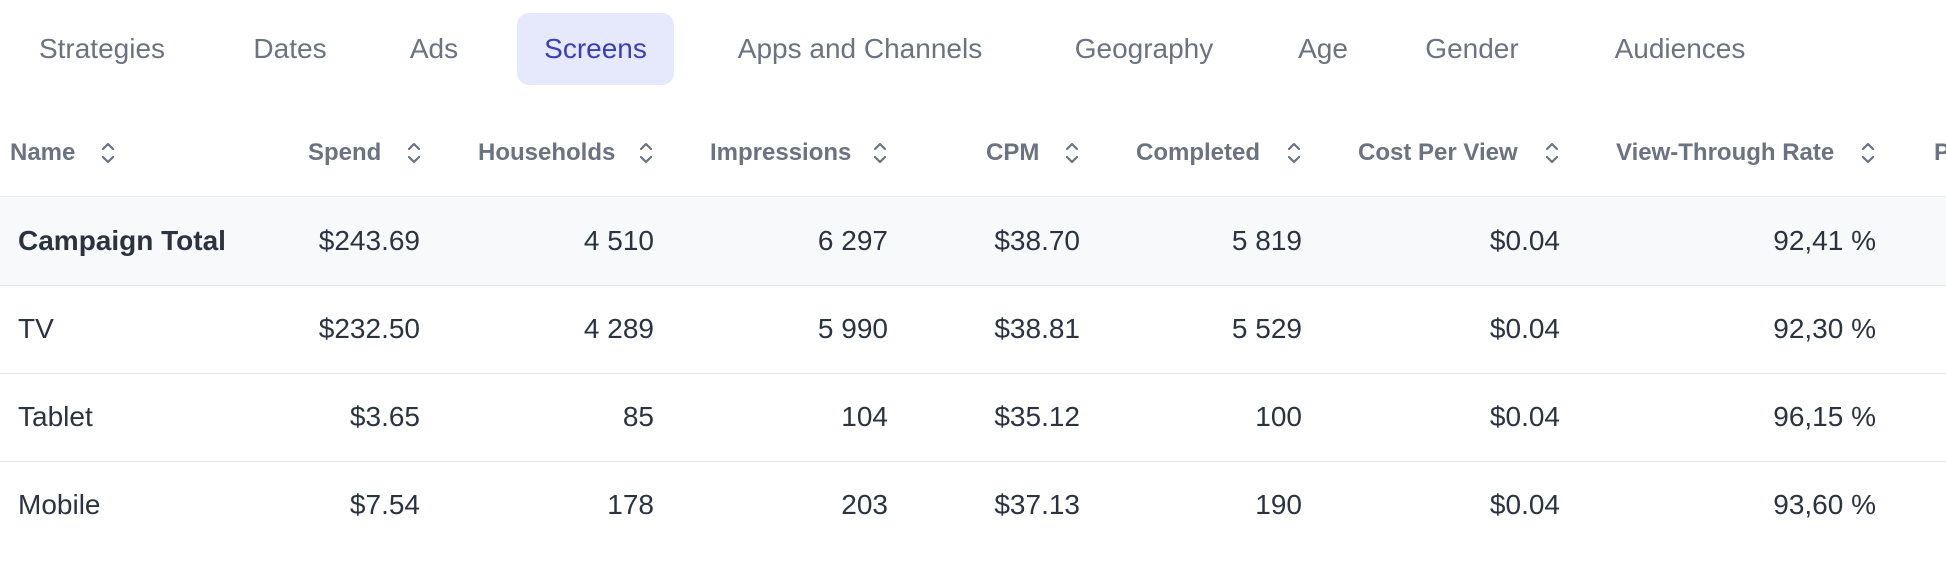 This screenshot has width=1946, height=568. What do you see at coordinates (55, 416) in the screenshot?
I see `row-name: Tablet` at bounding box center [55, 416].